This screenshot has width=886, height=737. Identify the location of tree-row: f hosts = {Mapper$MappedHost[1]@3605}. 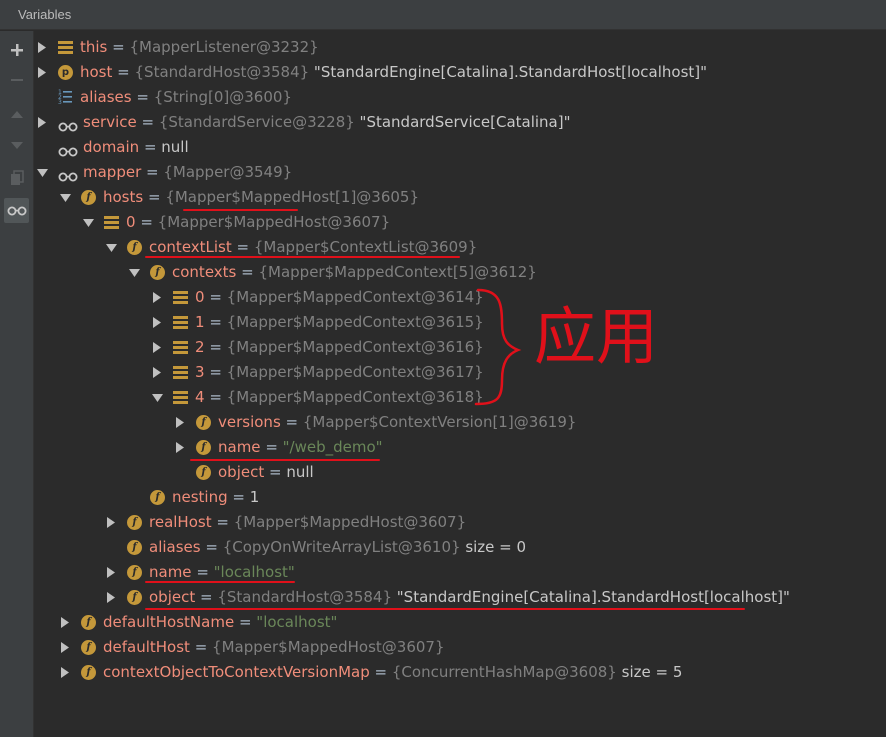
(460, 197).